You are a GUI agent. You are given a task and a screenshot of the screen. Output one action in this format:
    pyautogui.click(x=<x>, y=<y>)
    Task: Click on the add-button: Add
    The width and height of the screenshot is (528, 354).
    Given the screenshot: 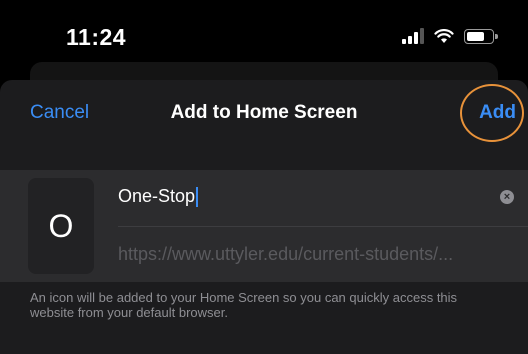 What is the action you would take?
    pyautogui.click(x=497, y=113)
    